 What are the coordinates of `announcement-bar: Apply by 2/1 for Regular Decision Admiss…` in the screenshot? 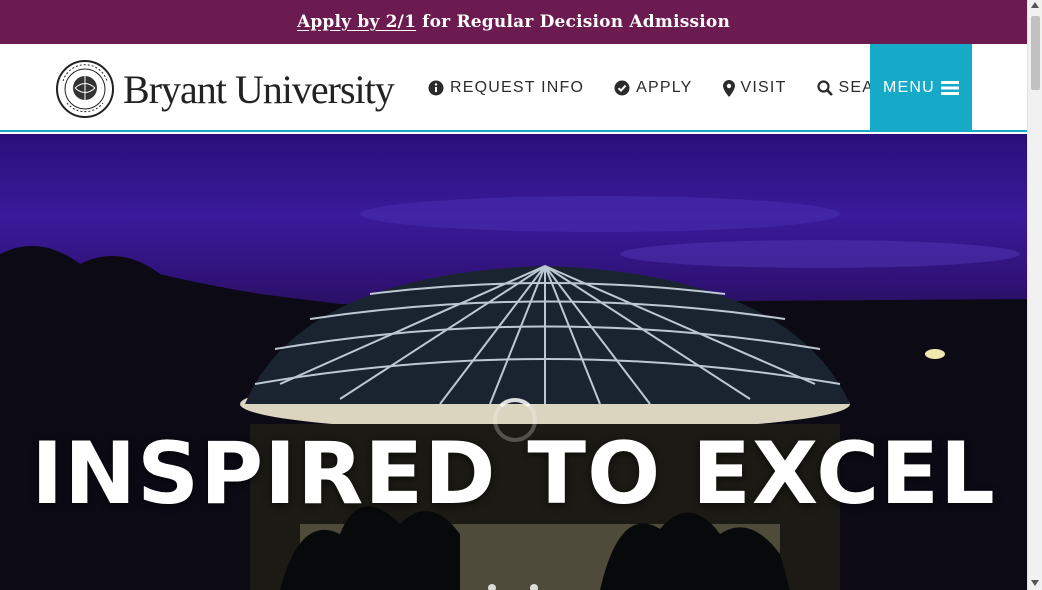 It's located at (513, 22).